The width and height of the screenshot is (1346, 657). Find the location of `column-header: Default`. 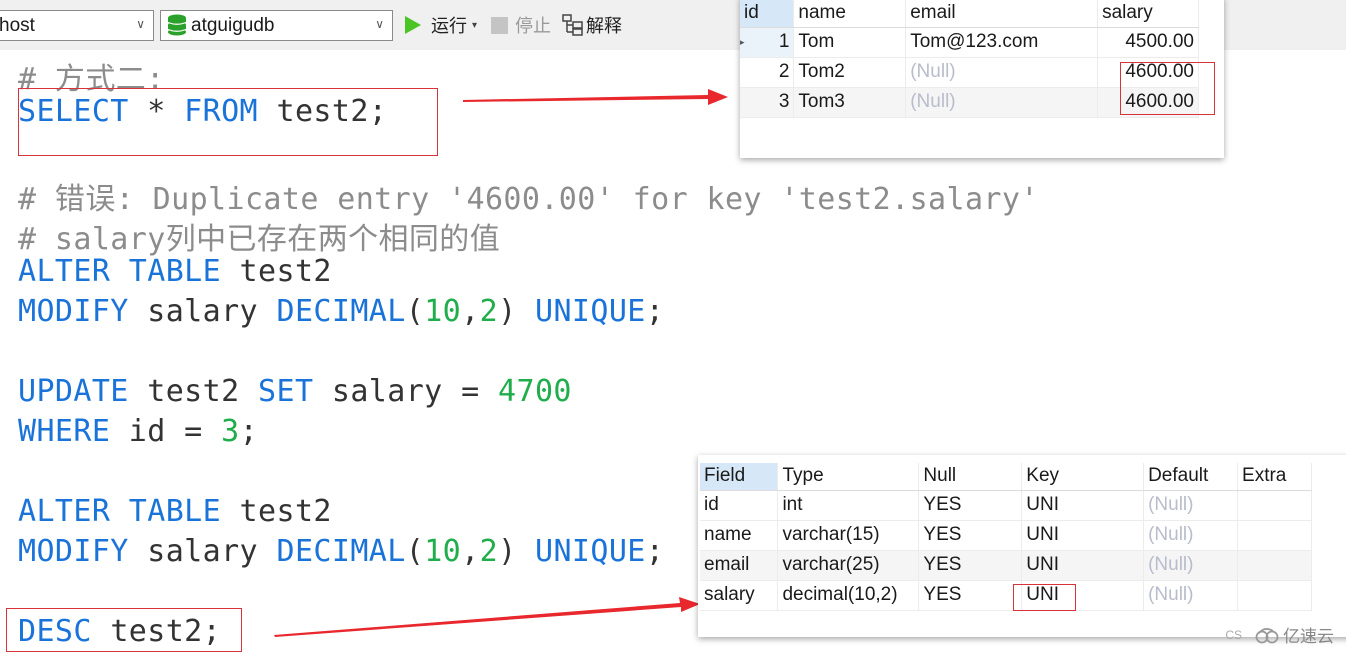

column-header: Default is located at coordinates (1191, 477).